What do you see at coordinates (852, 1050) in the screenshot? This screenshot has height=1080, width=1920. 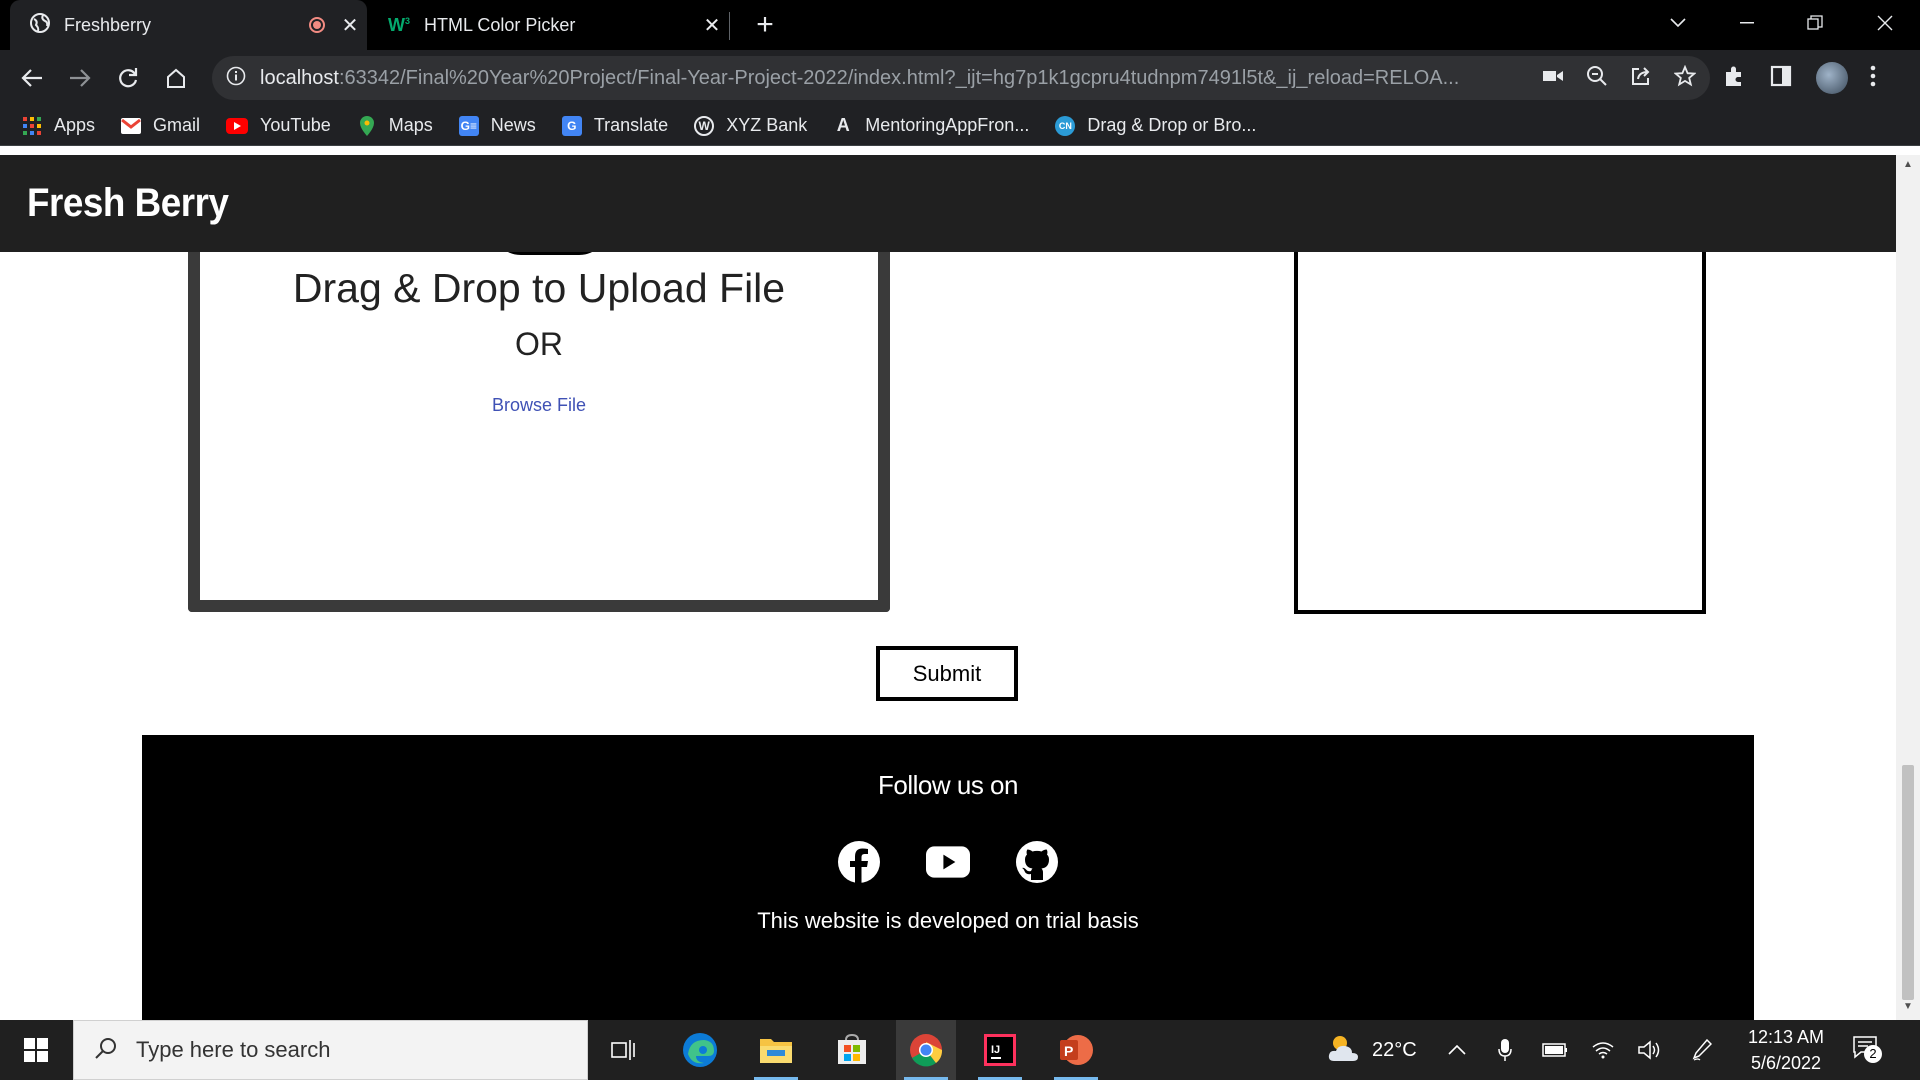 I see `microsoft-store-icon` at bounding box center [852, 1050].